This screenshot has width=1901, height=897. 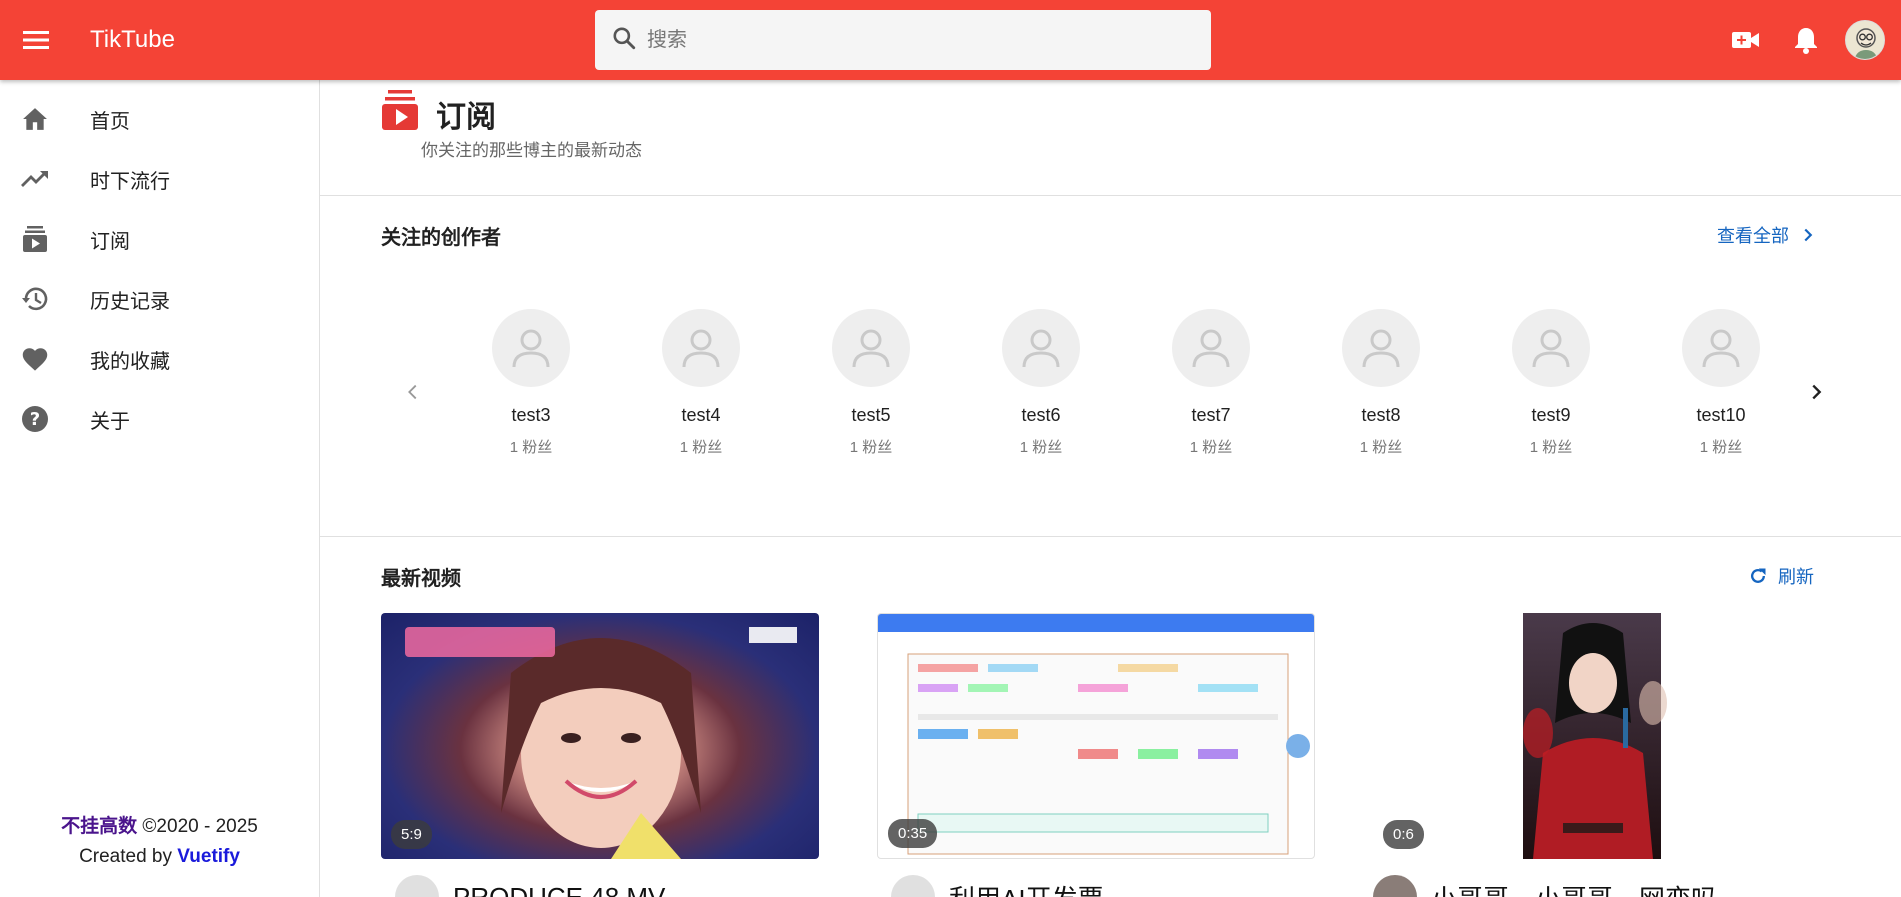 I want to click on menu-icon, so click(x=36, y=40).